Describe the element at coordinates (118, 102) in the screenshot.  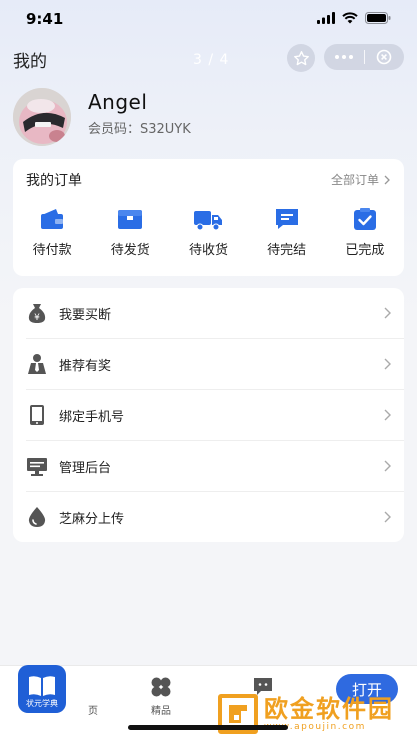
I see `user-name: Angel` at that location.